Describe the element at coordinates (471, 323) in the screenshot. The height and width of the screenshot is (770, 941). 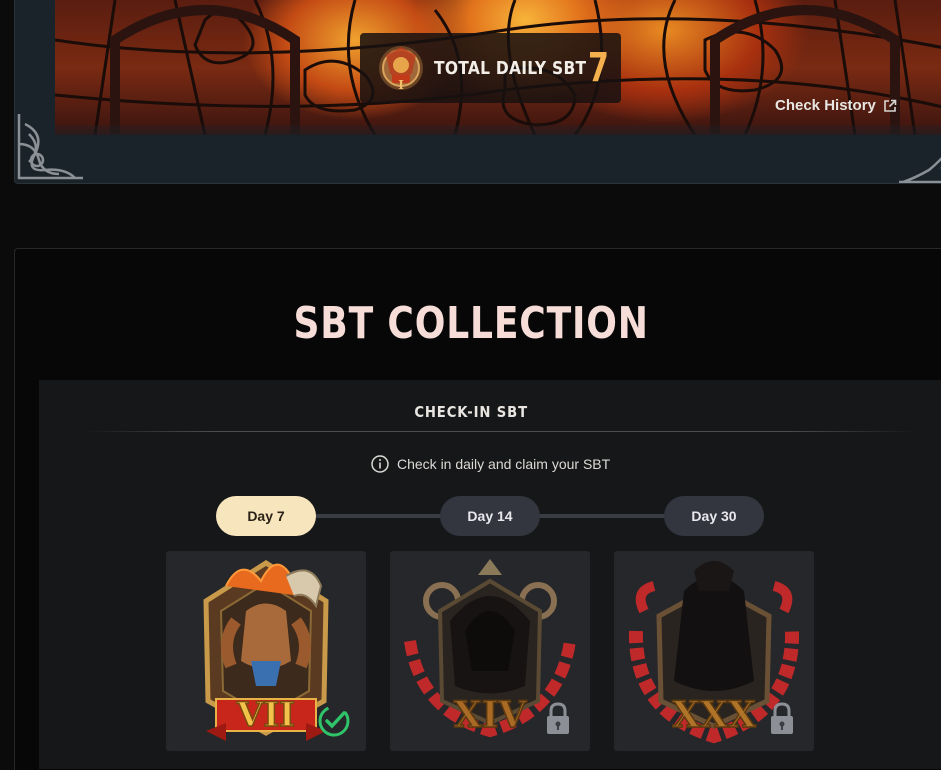
I see `section-title: SBT COLLECTION` at that location.